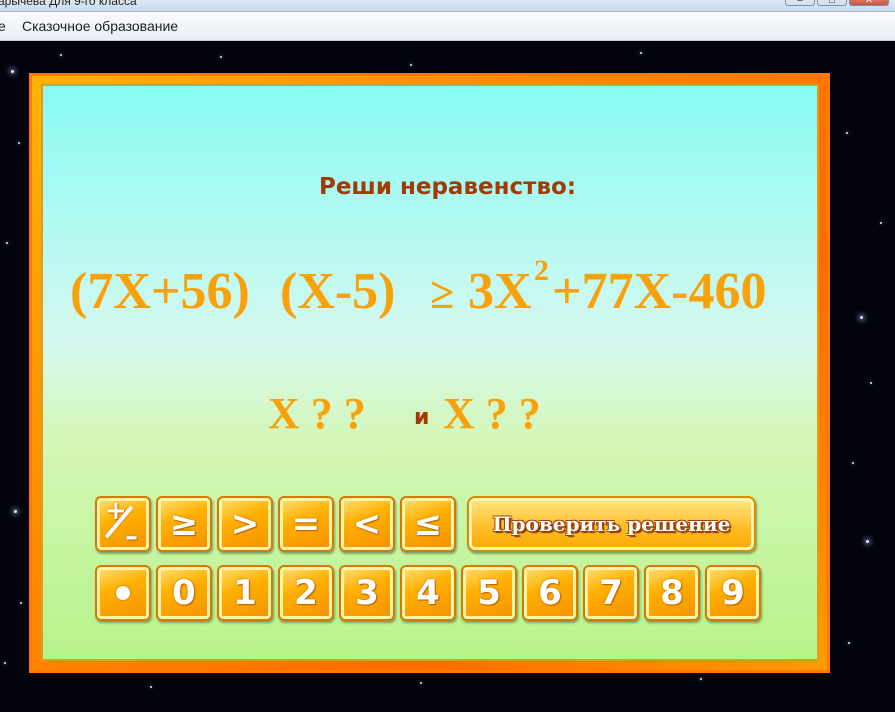 The width and height of the screenshot is (895, 712). Describe the element at coordinates (492, 413) in the screenshot. I see `answer-slot-2: X ? ?` at that location.